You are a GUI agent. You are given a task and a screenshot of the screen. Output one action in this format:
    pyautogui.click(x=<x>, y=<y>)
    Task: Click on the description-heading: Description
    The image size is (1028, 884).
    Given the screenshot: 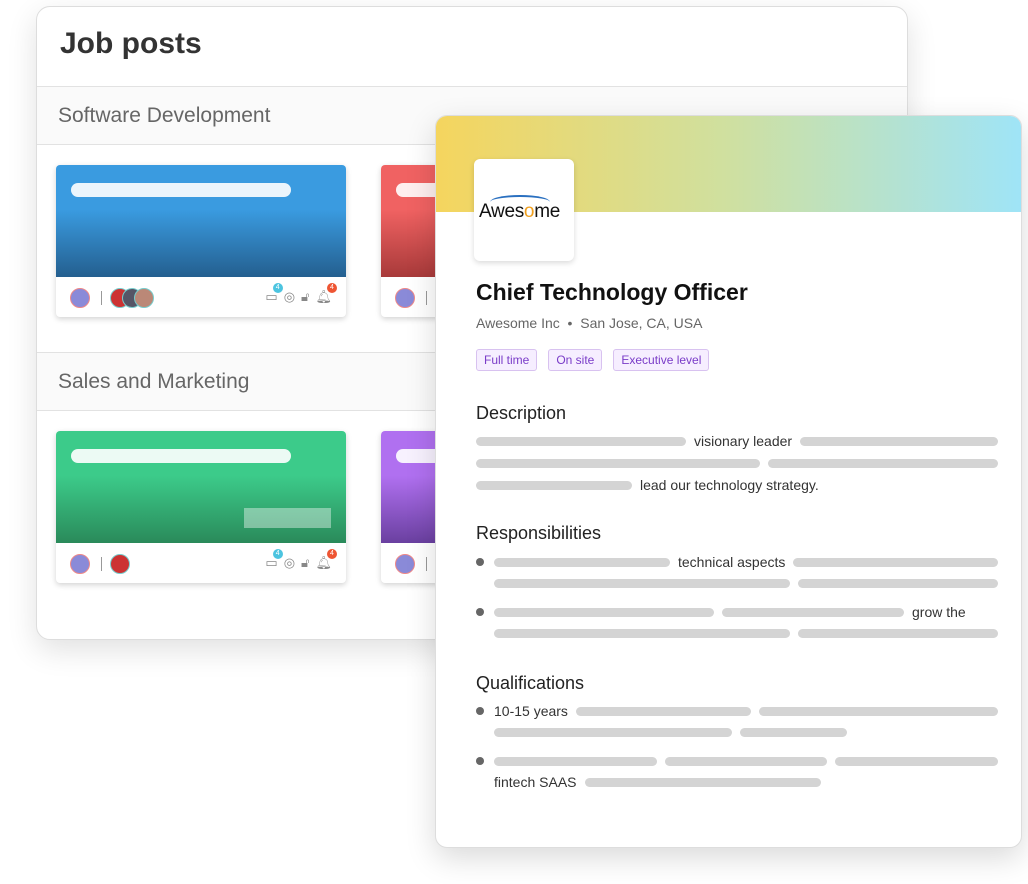 What is the action you would take?
    pyautogui.click(x=521, y=413)
    